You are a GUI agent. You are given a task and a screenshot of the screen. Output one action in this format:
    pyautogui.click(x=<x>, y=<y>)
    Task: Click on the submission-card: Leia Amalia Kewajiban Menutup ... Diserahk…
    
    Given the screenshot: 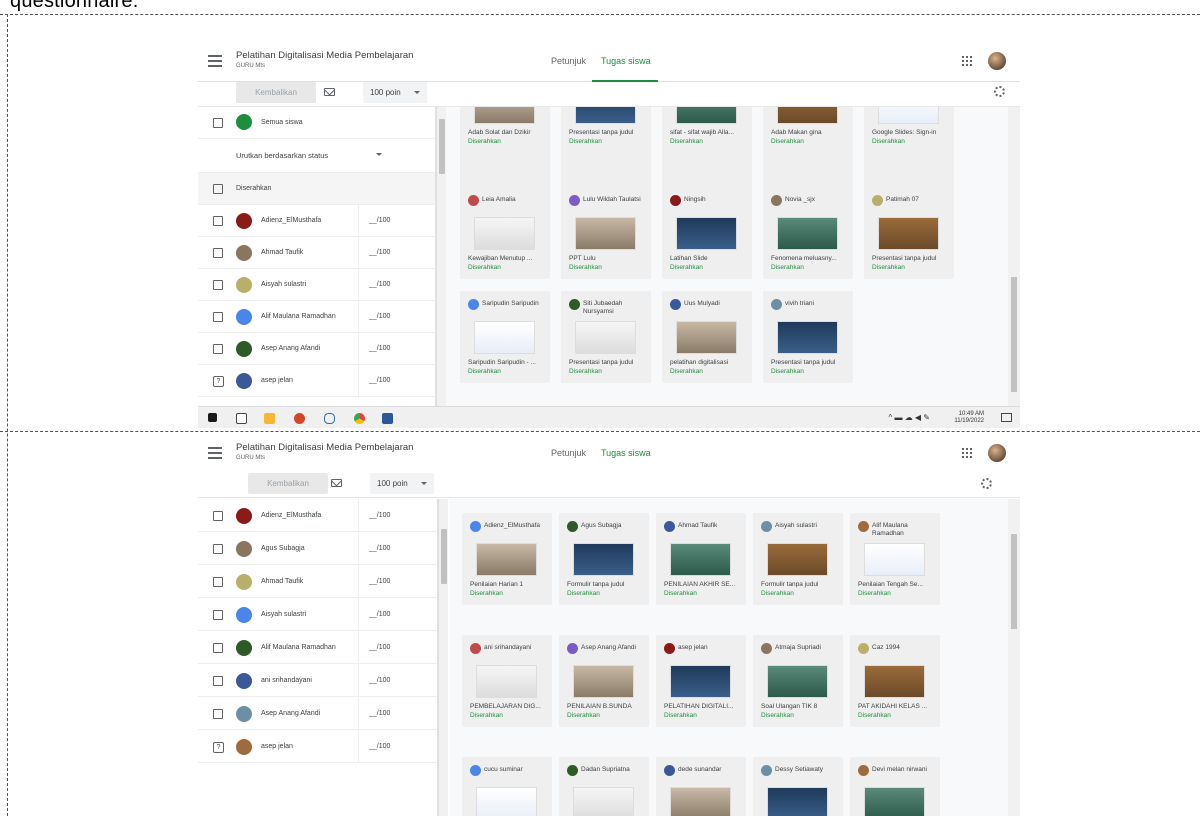 What is the action you would take?
    pyautogui.click(x=505, y=233)
    